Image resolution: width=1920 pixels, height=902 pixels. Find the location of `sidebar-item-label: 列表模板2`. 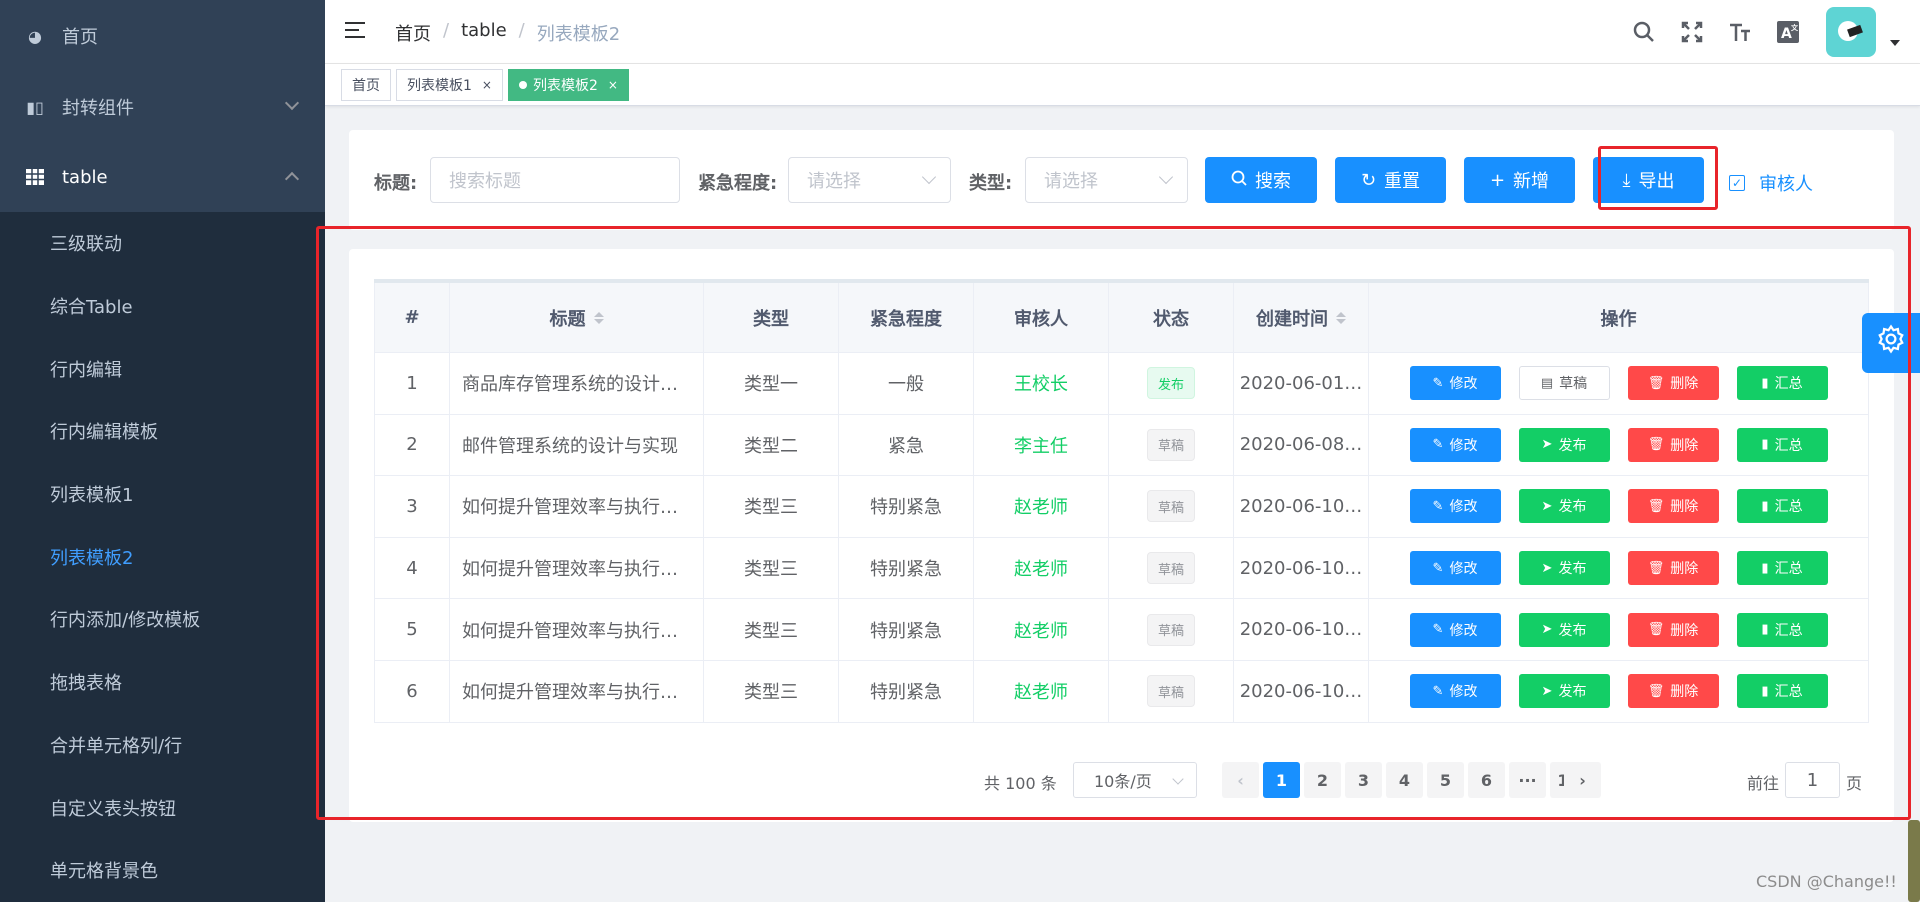

sidebar-item-label: 列表模板2 is located at coordinates (92, 558).